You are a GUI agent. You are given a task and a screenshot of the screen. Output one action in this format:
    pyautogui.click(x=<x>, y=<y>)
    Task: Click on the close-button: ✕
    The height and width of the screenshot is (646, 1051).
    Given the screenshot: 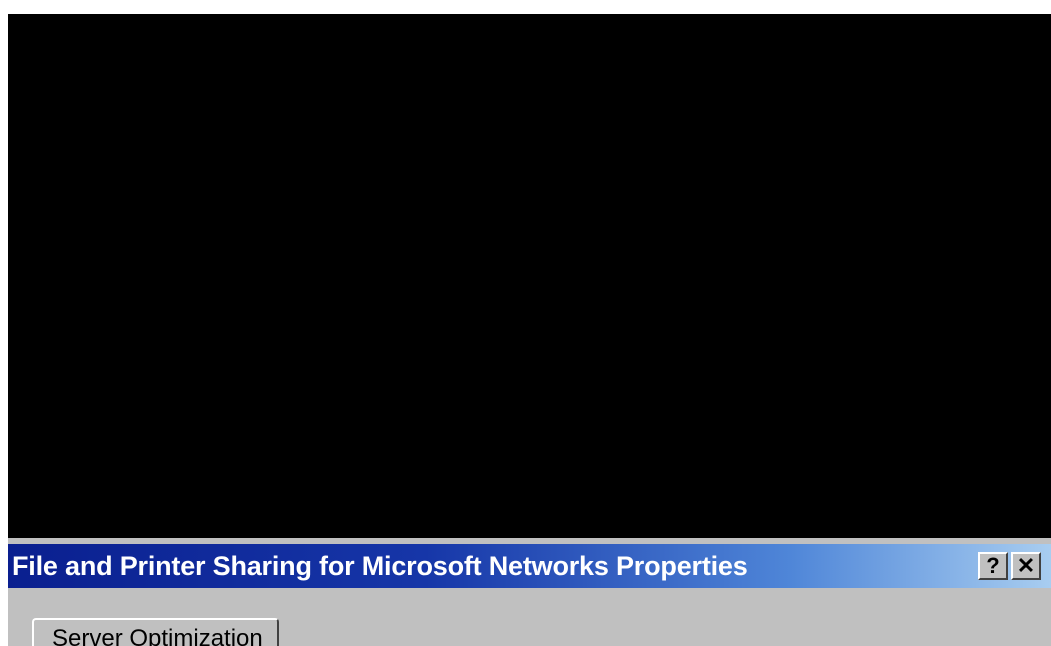 What is the action you would take?
    pyautogui.click(x=1026, y=566)
    